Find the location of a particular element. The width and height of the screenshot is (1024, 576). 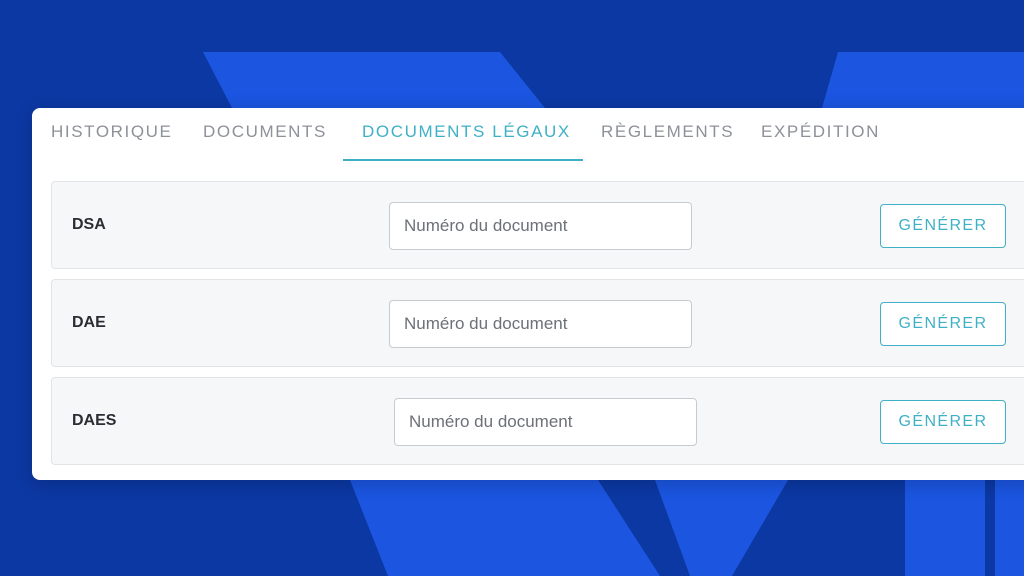

tab-documents-legaux: DOCUMENTS LÉGAUX is located at coordinates (466, 134).